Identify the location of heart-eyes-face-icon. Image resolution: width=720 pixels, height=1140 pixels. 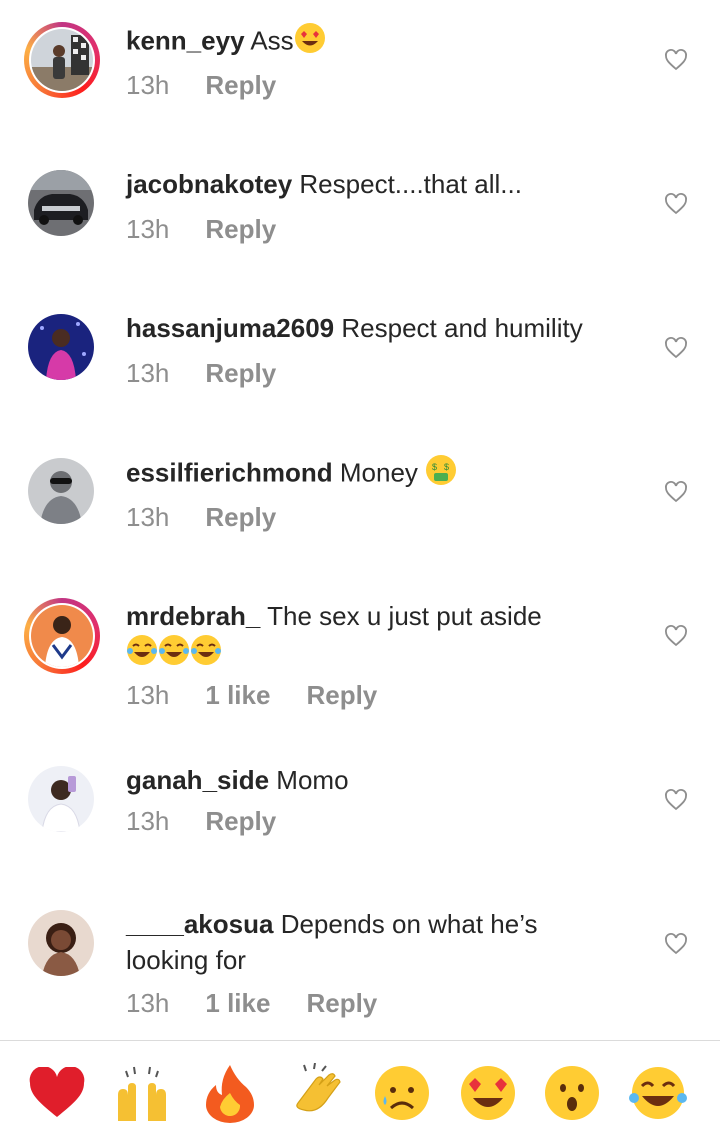
(488, 1093).